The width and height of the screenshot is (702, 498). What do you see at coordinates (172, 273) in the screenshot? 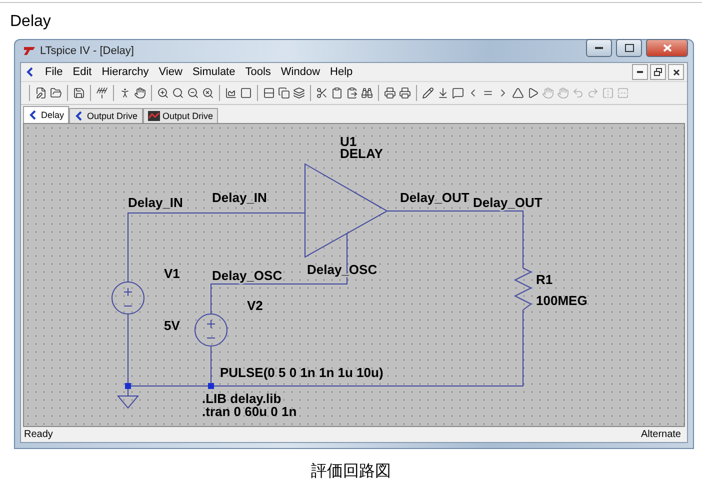
I see `component-label: V1` at bounding box center [172, 273].